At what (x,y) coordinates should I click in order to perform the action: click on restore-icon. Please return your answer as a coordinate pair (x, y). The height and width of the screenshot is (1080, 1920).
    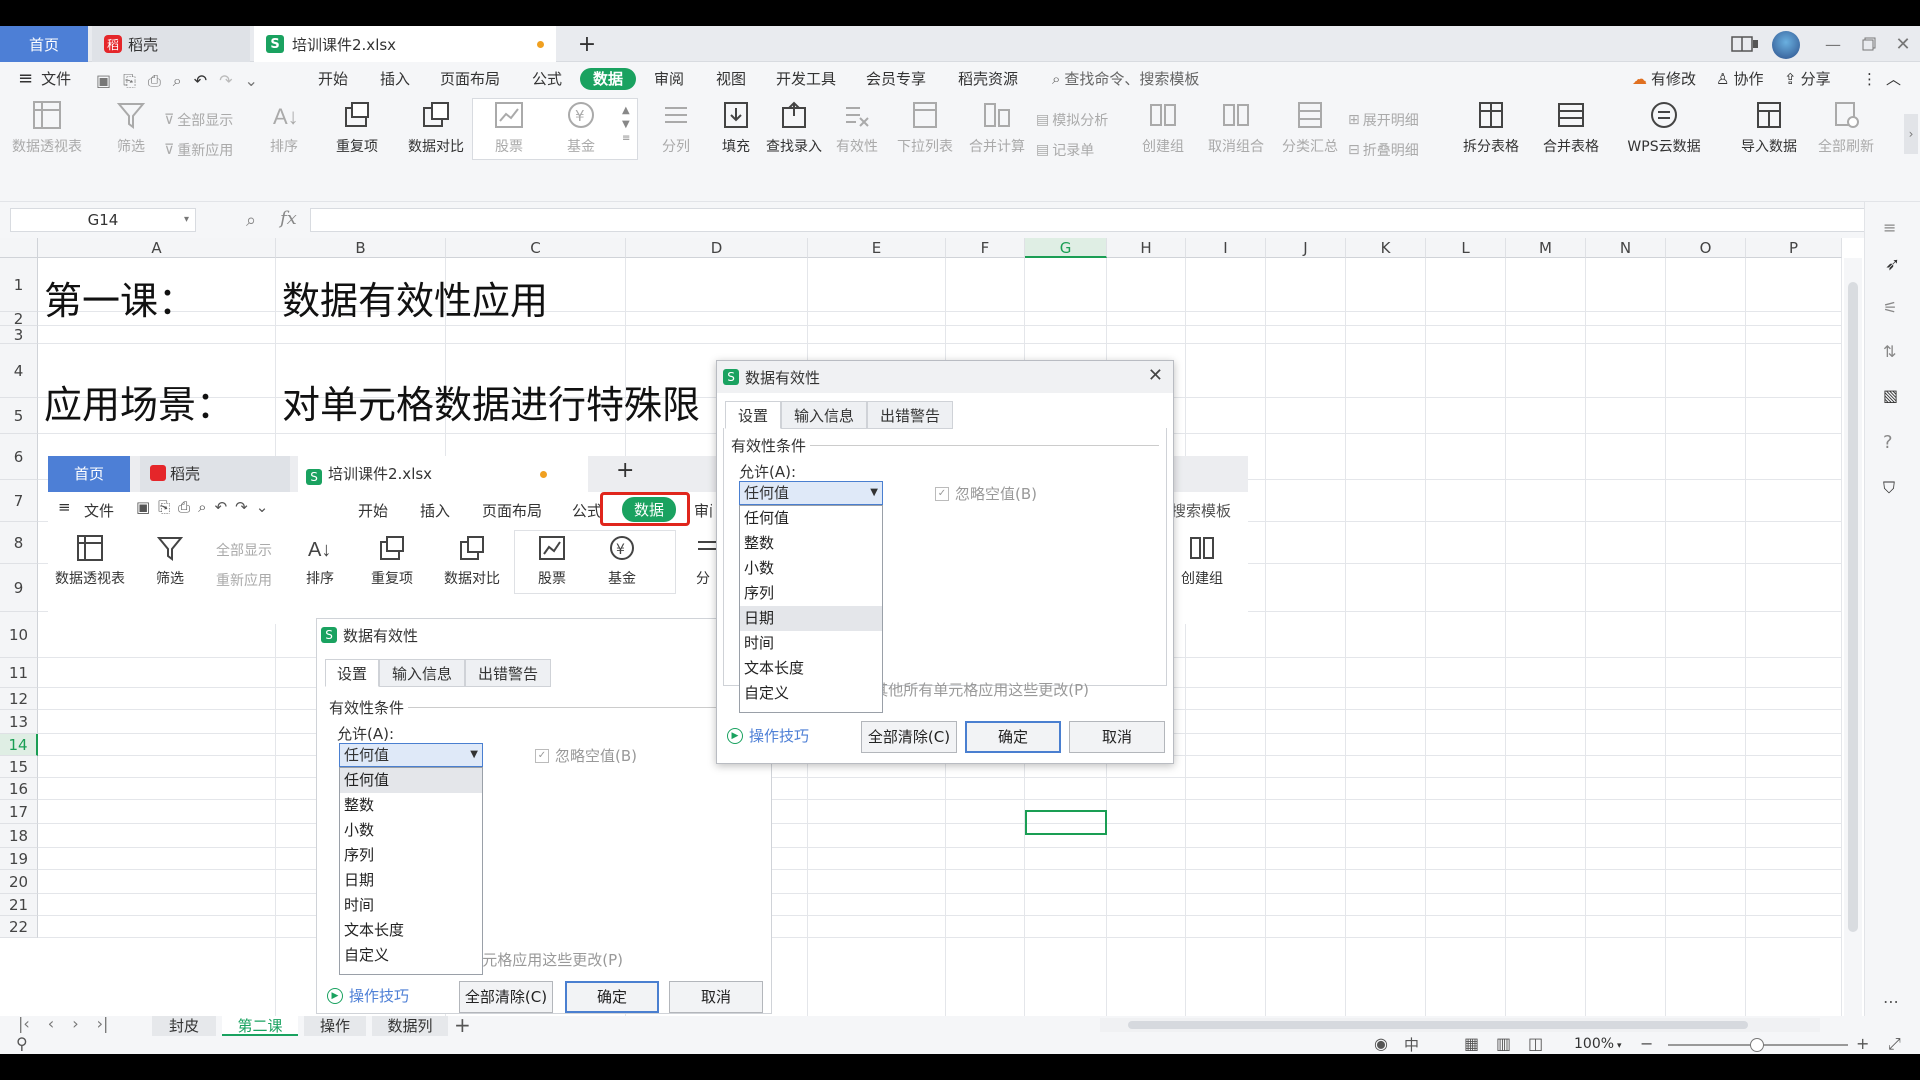
    Looking at the image, I should click on (1869, 44).